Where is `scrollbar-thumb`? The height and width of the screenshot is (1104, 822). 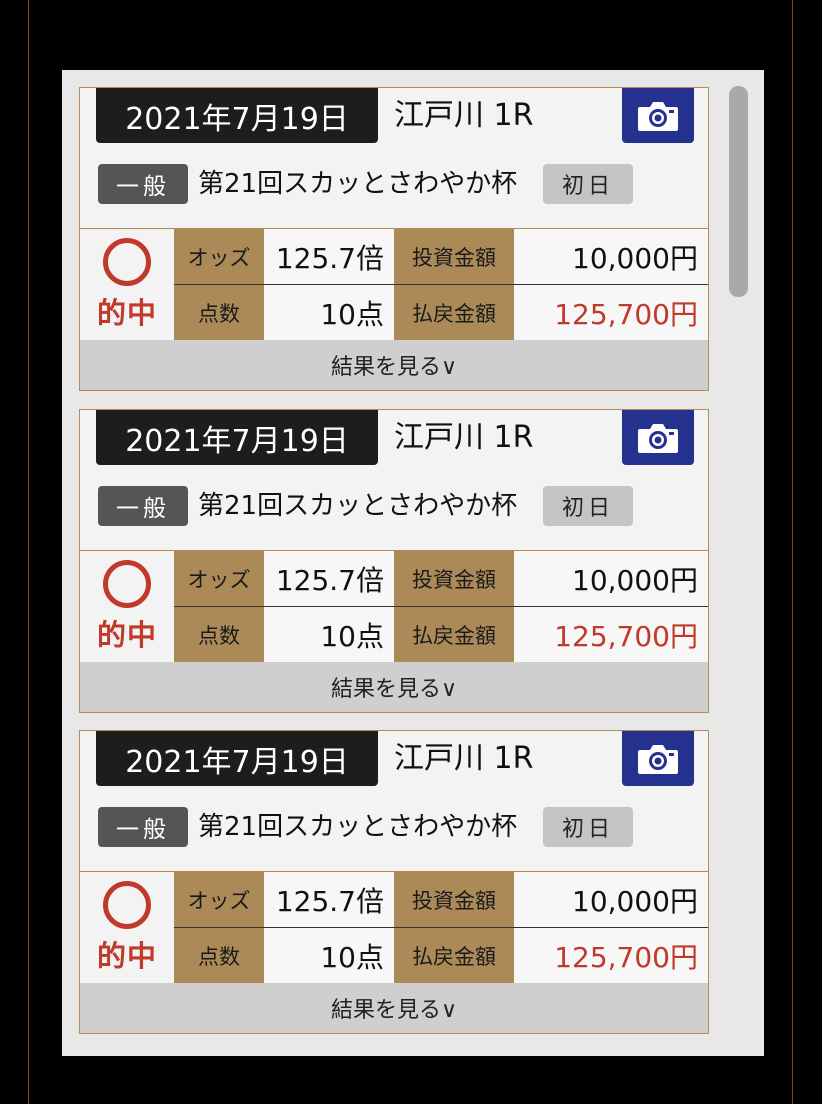 scrollbar-thumb is located at coordinates (738, 191).